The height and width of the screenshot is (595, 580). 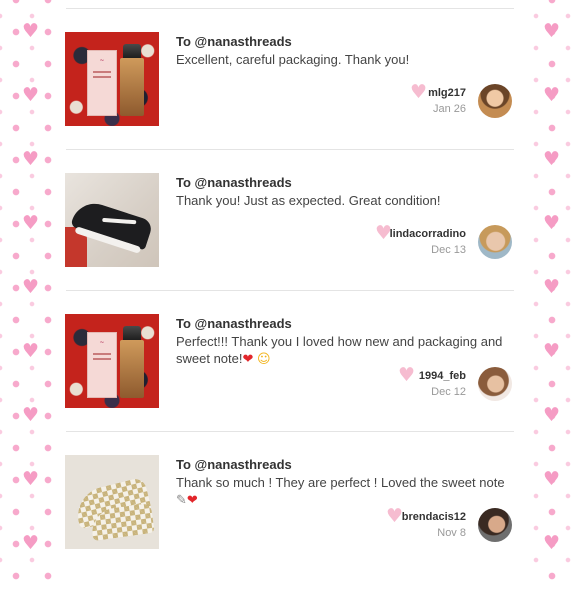 I want to click on reviewer-username: lindacorradino, so click(x=428, y=234).